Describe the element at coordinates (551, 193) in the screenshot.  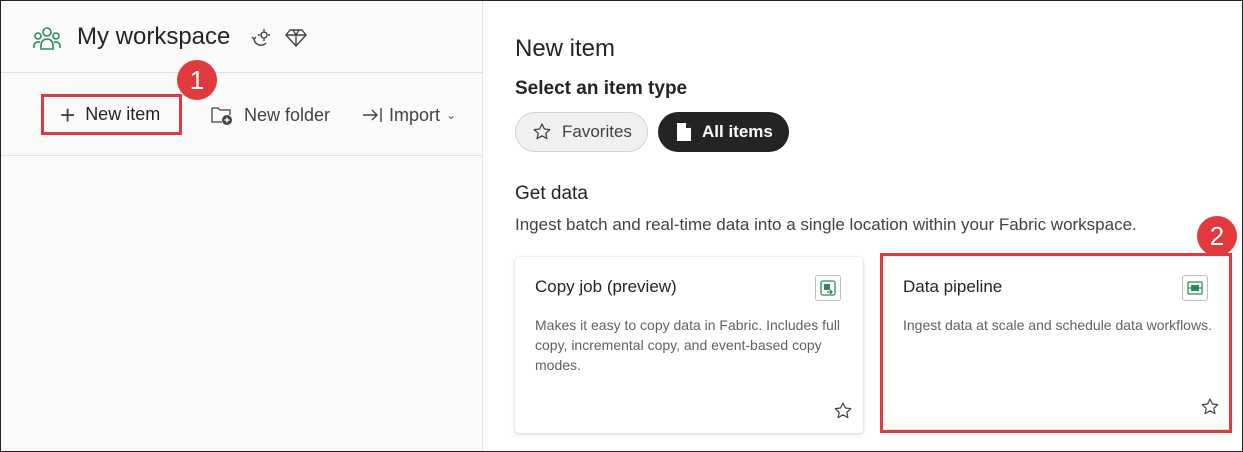
I see `section-title: Get data` at that location.